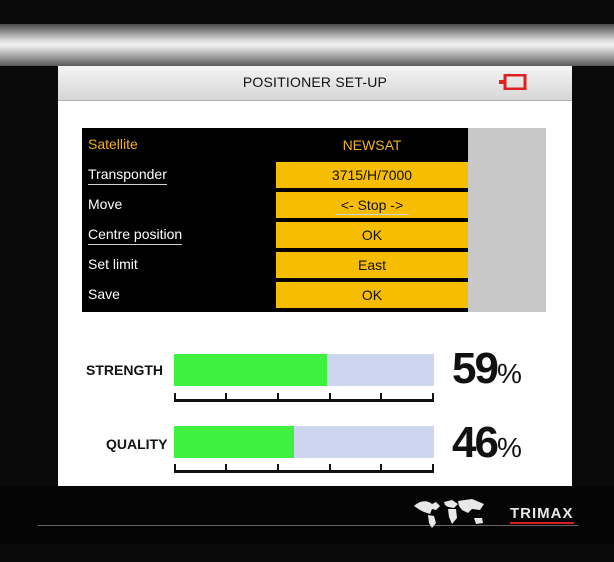 Image resolution: width=614 pixels, height=562 pixels. I want to click on menu-row-move: Move <- Stop ->, so click(275, 205).